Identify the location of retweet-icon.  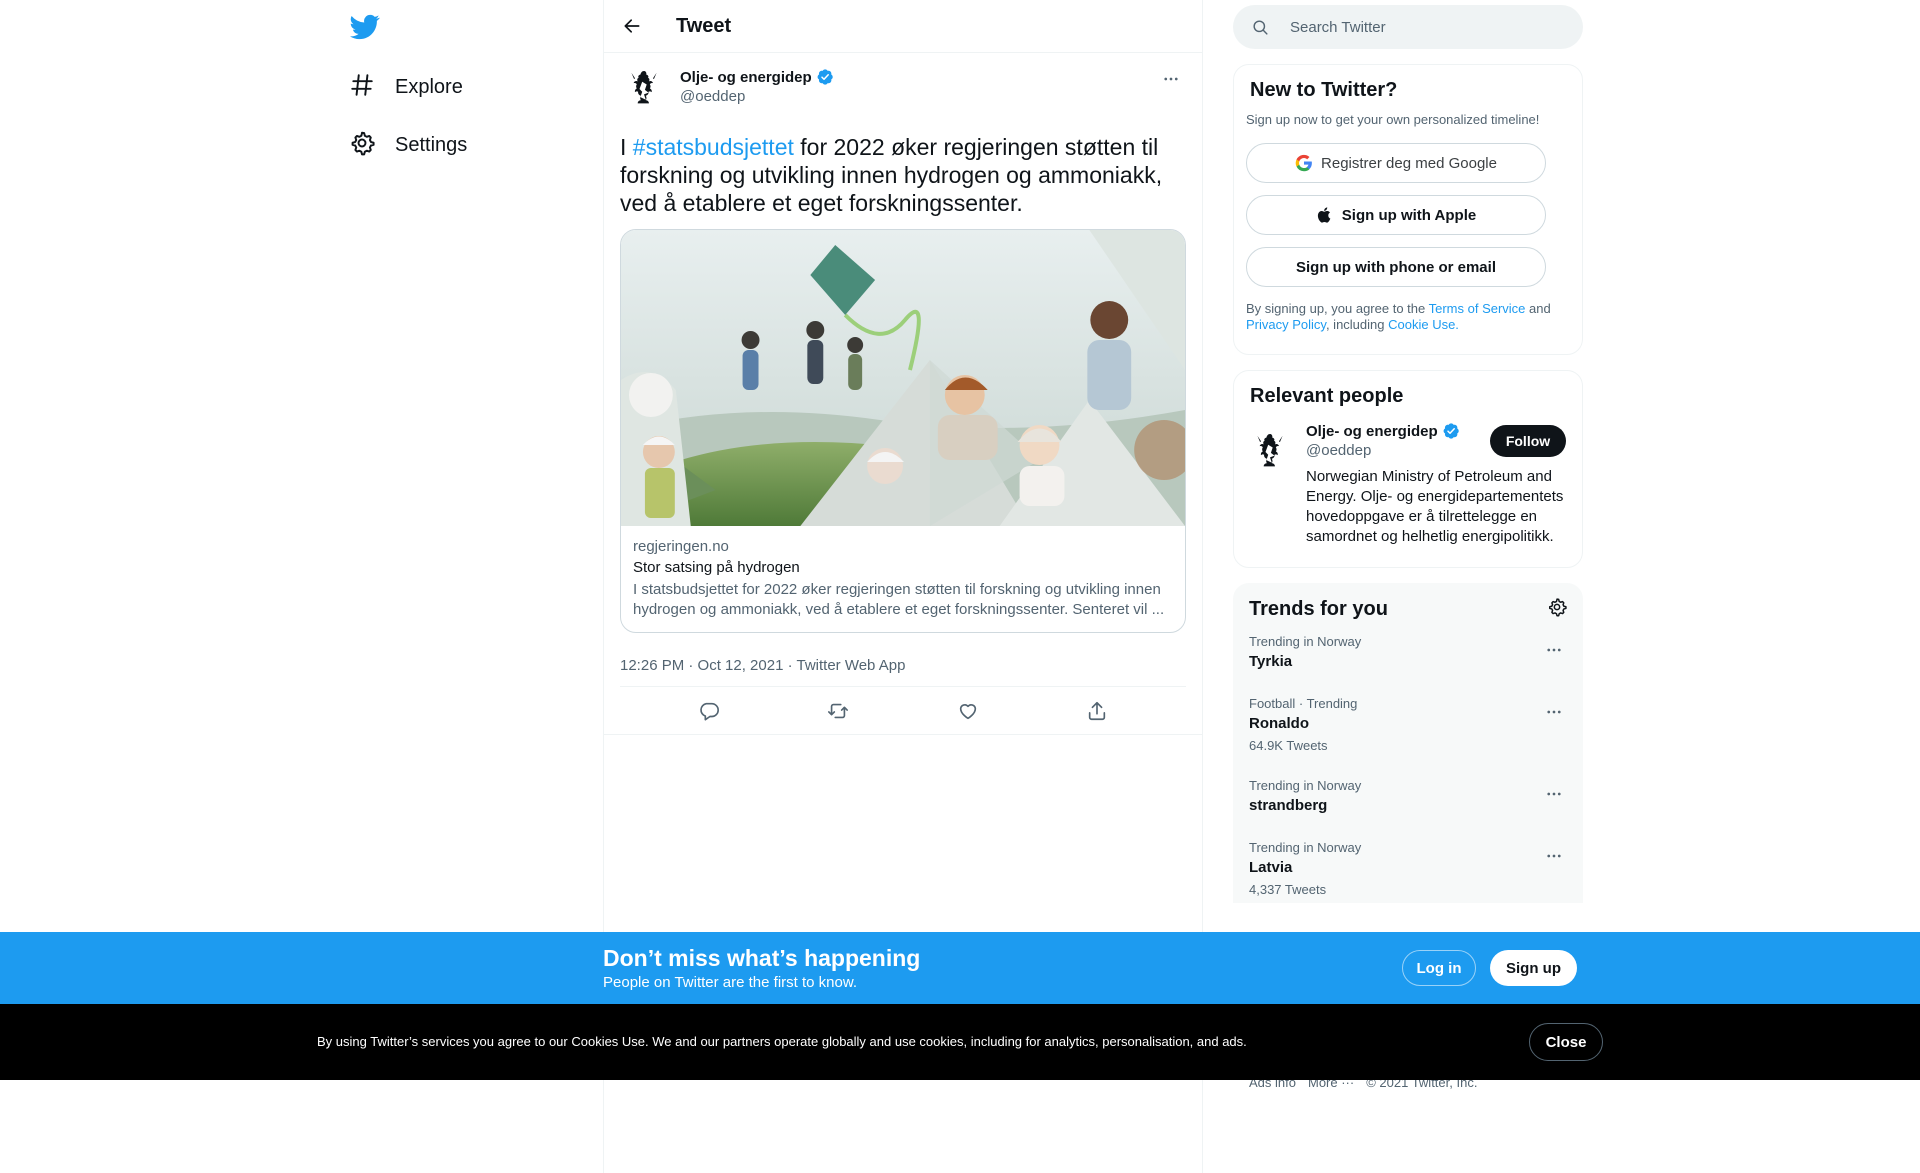
(838, 710).